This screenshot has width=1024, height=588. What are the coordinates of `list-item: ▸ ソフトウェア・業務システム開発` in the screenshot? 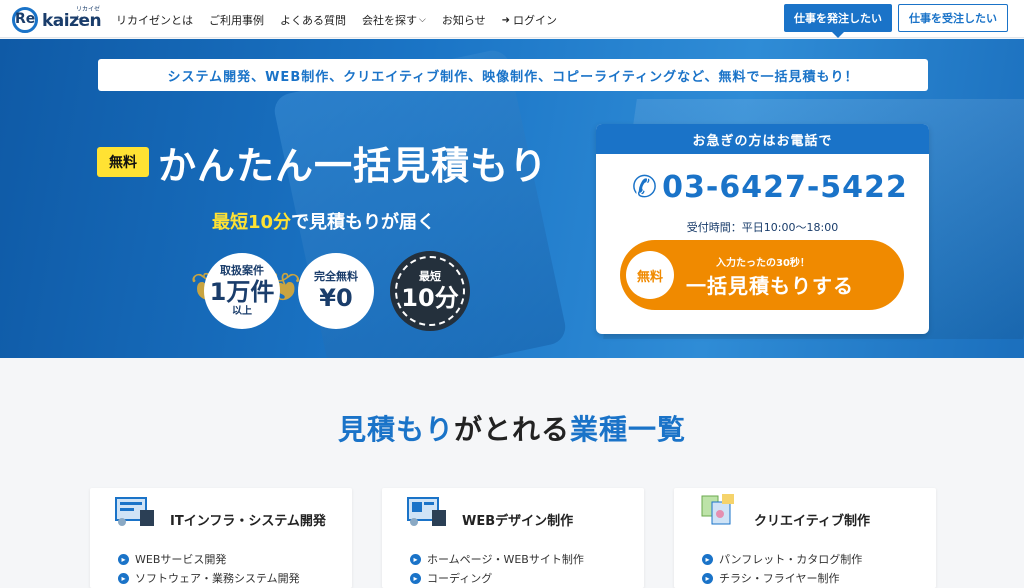 It's located at (209, 578).